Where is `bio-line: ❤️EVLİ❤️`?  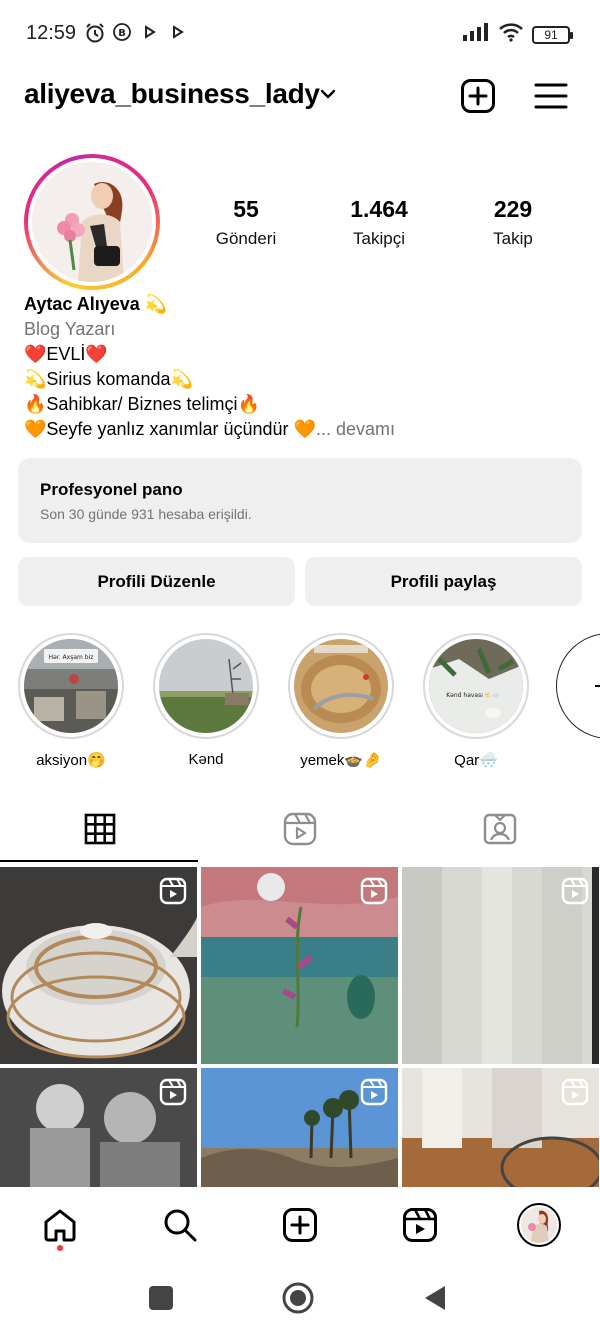
bio-line: ❤️EVLİ❤️ is located at coordinates (66, 354).